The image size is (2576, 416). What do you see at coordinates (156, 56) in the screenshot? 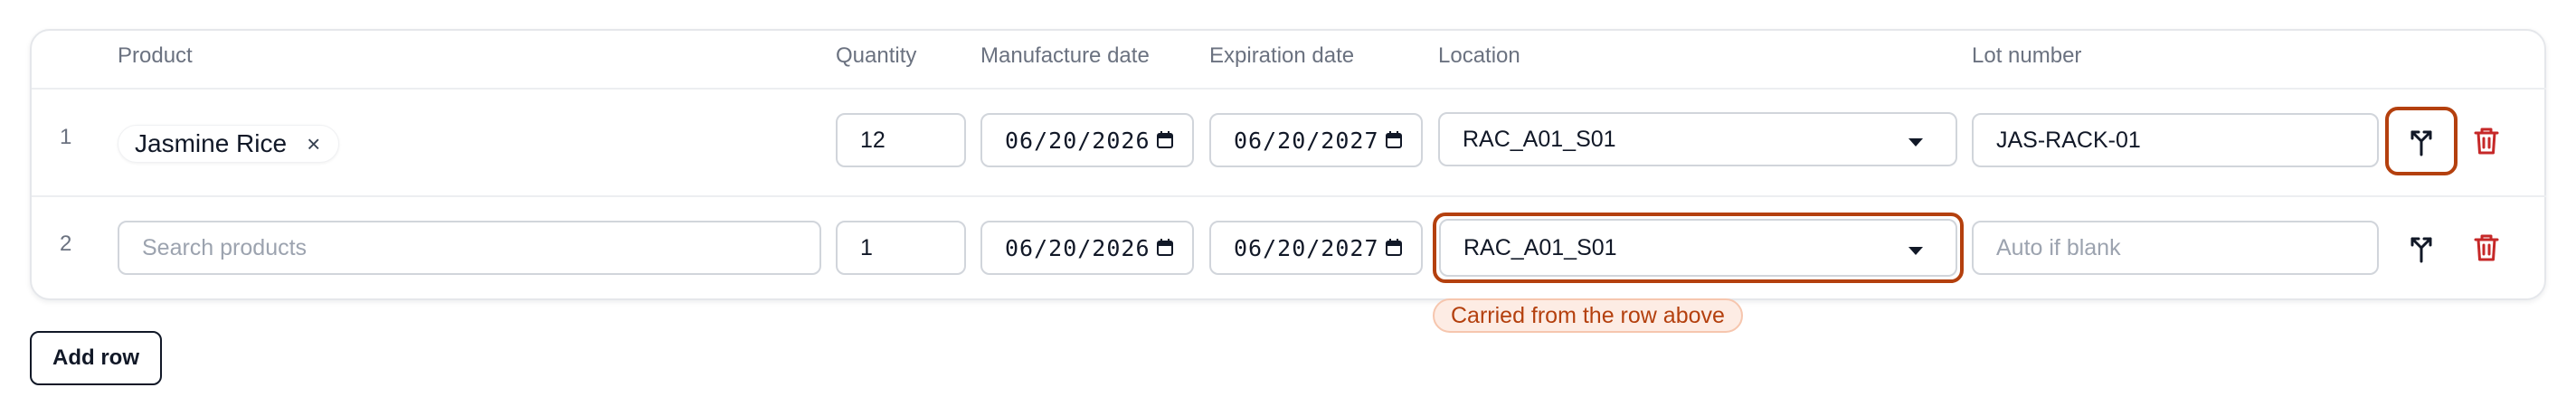
I see `header-product: Product` at bounding box center [156, 56].